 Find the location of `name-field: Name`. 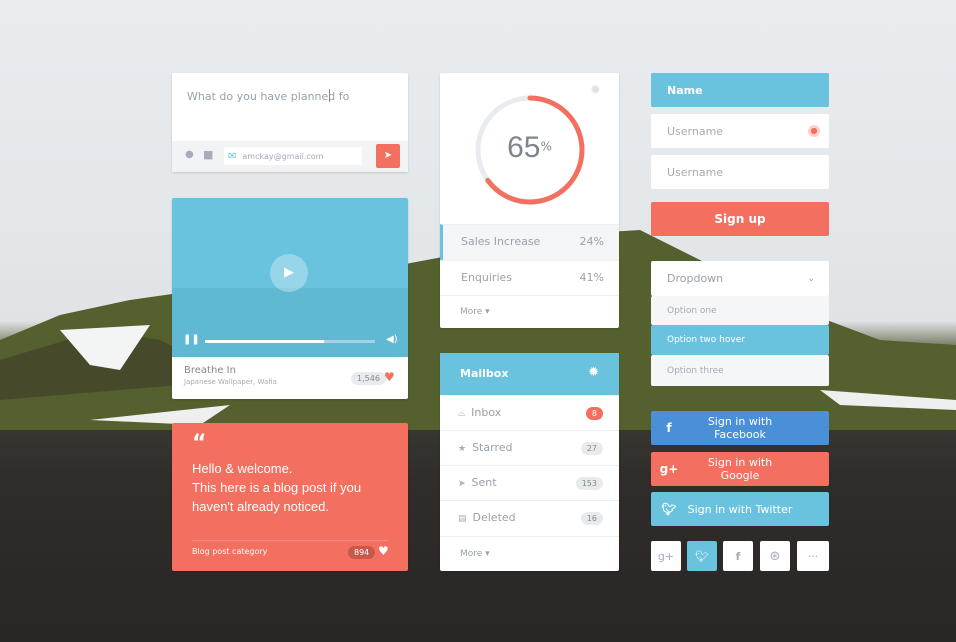

name-field: Name is located at coordinates (740, 90).